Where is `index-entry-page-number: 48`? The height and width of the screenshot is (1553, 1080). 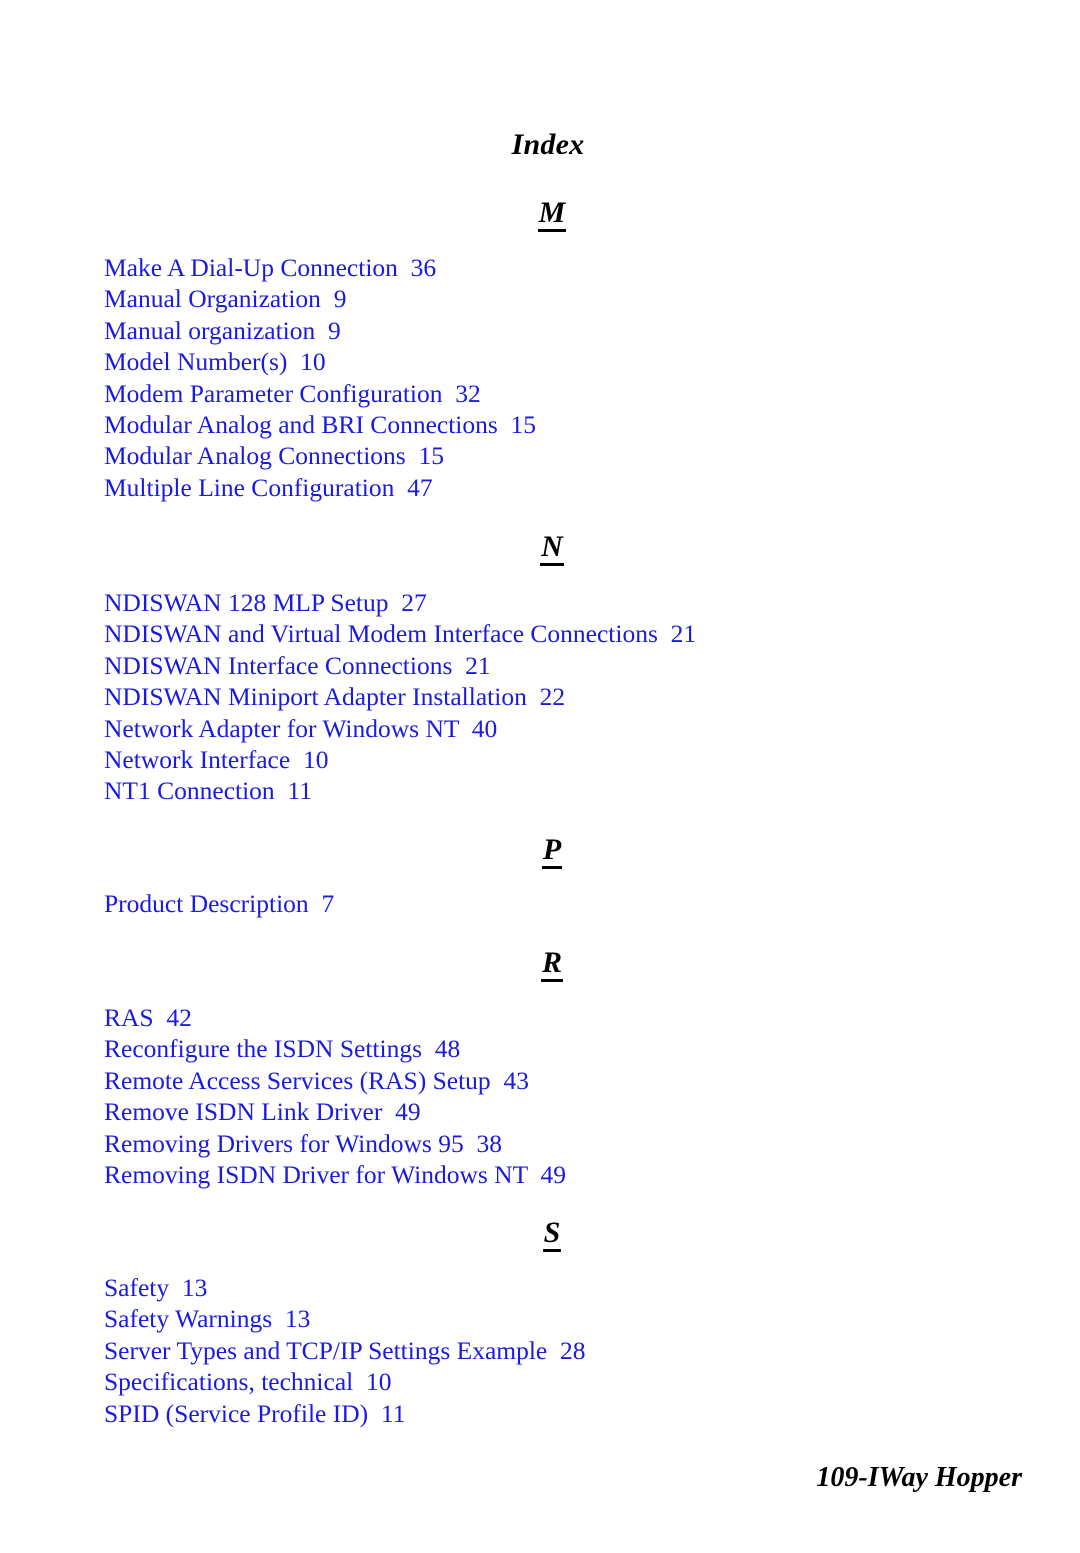 index-entry-page-number: 48 is located at coordinates (447, 1049).